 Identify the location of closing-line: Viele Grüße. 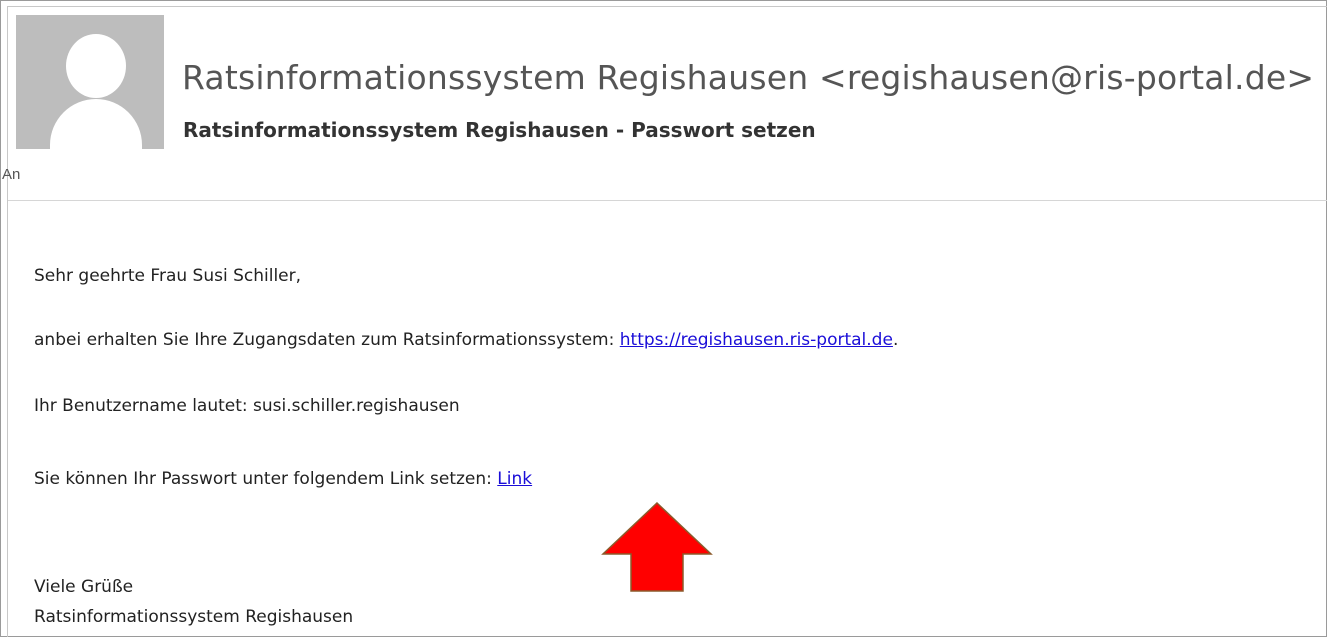
(84, 587).